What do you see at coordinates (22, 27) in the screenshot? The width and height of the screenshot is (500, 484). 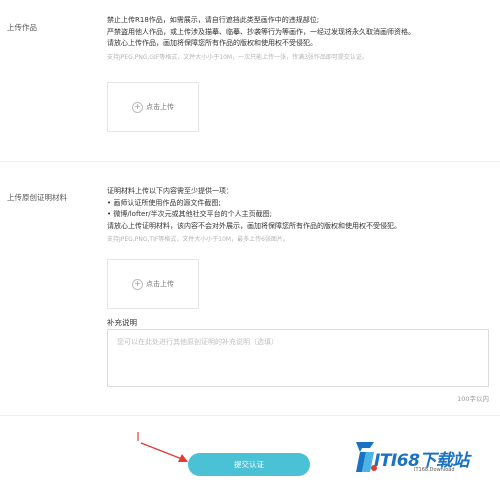 I see `upload-works-label: 上传作品` at bounding box center [22, 27].